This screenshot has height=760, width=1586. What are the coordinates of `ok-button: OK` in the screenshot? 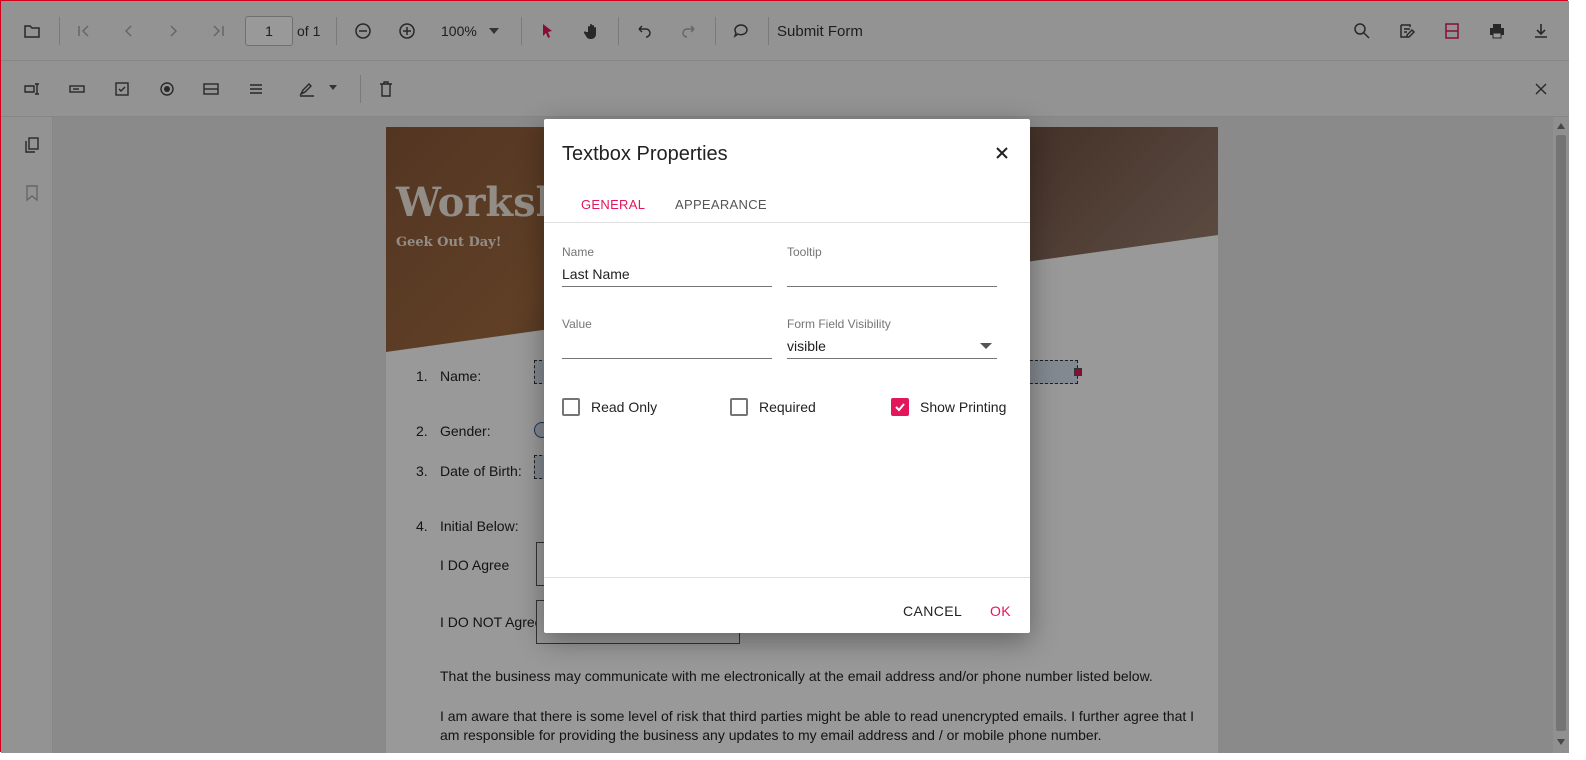 It's located at (1000, 611).